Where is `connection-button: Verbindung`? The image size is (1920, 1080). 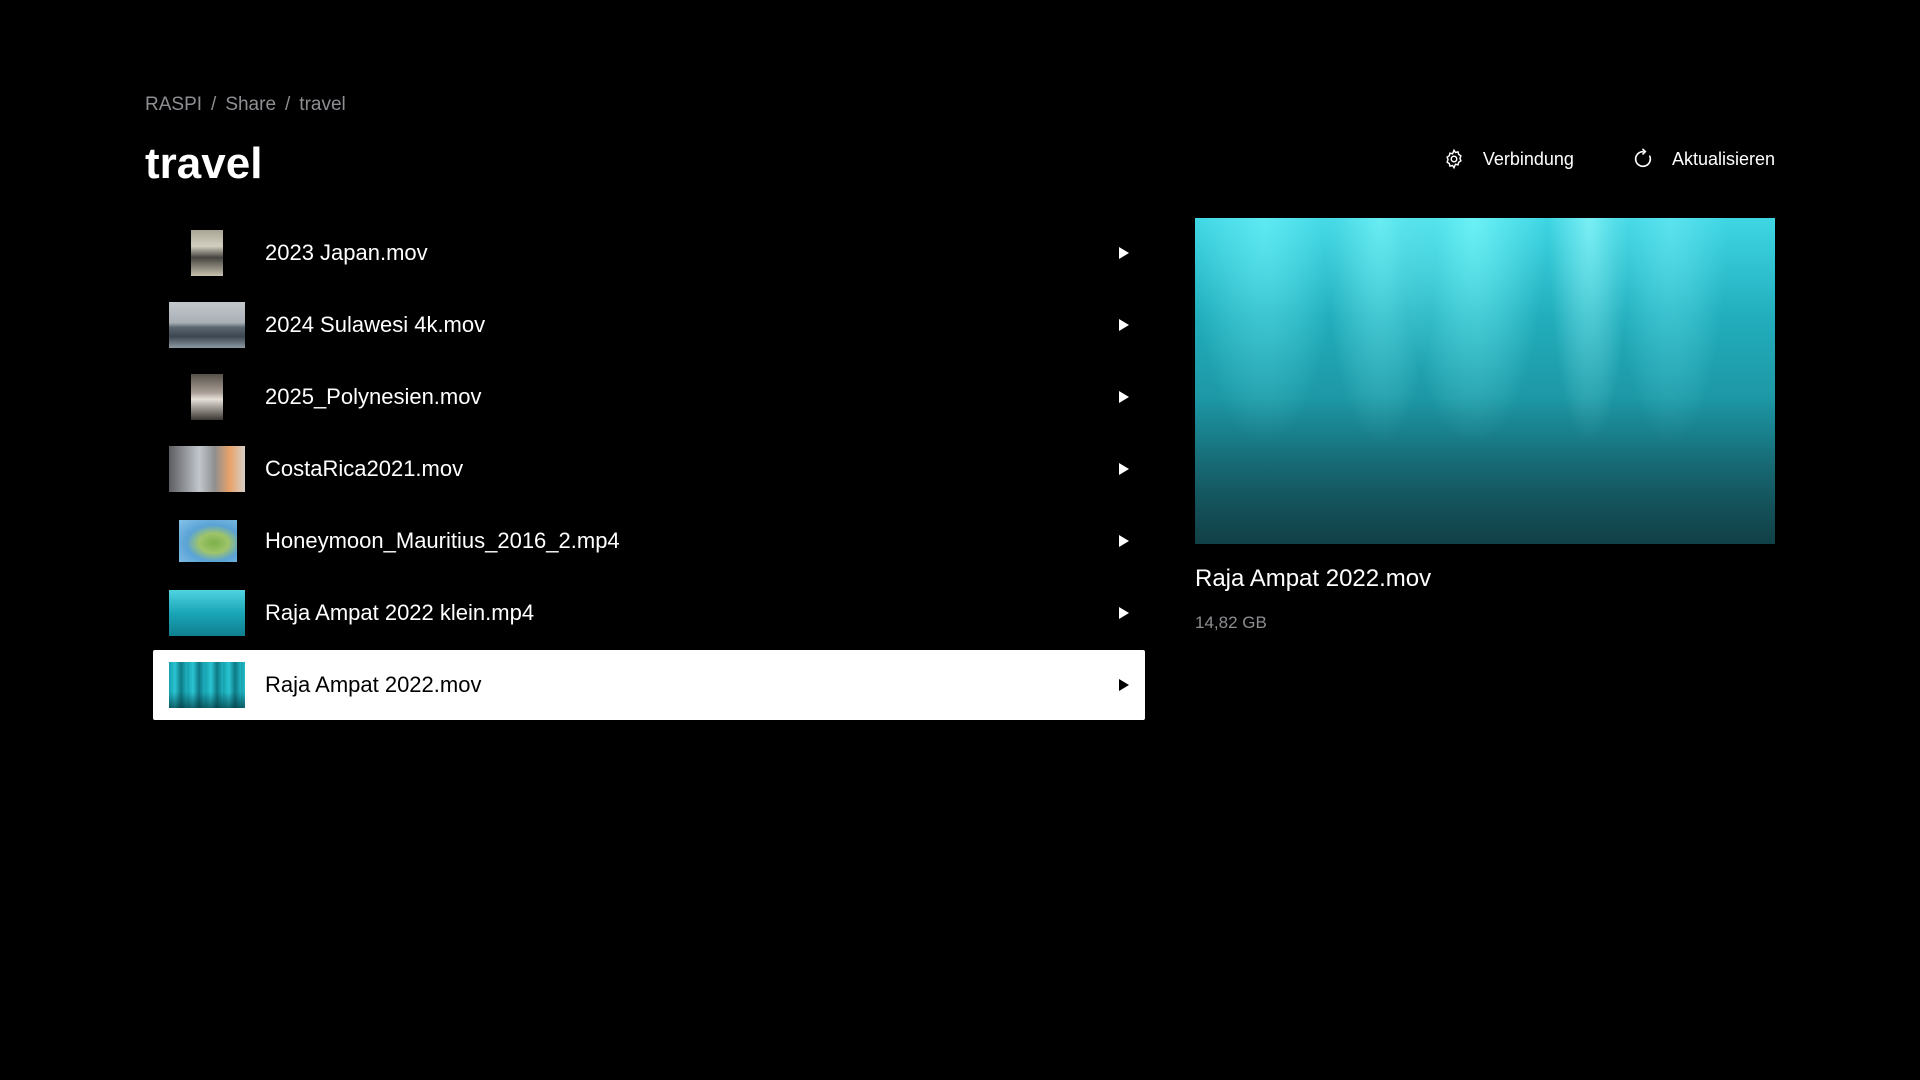 connection-button: Verbindung is located at coordinates (1508, 159).